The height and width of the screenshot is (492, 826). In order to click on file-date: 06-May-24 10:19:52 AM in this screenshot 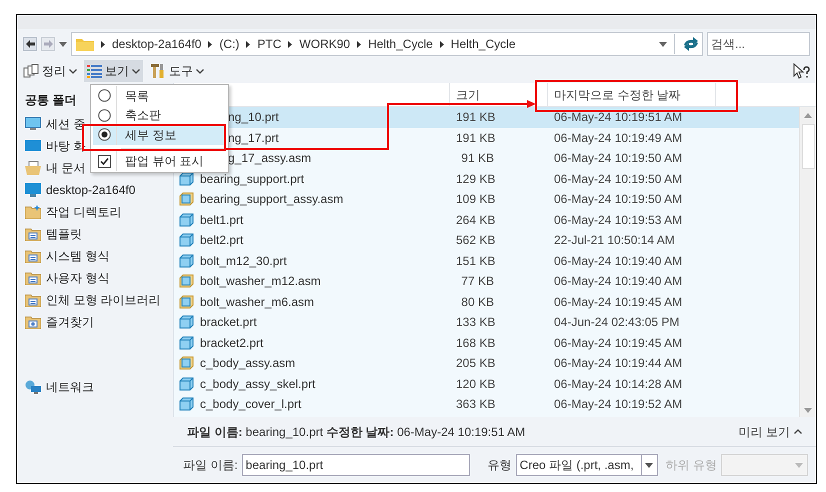, I will do `click(618, 405)`.